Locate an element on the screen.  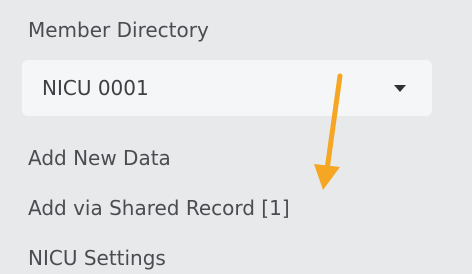
member-directory-link: Member Directory is located at coordinates (118, 30).